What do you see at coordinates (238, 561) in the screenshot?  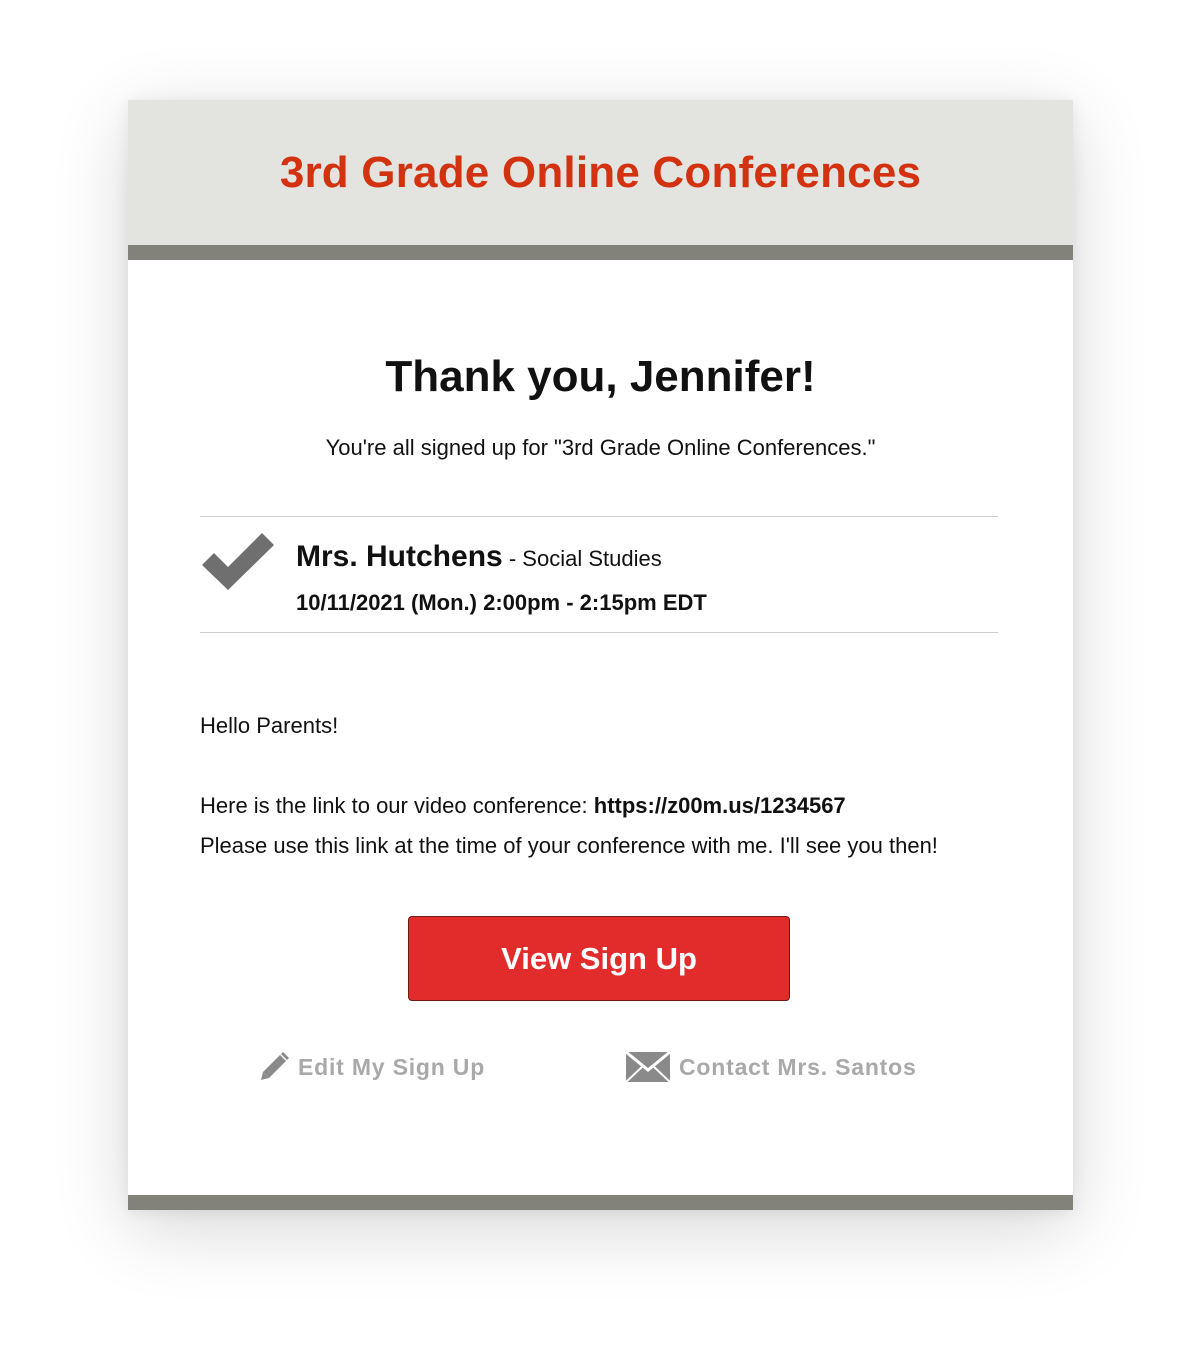 I see `checkmark-icon` at bounding box center [238, 561].